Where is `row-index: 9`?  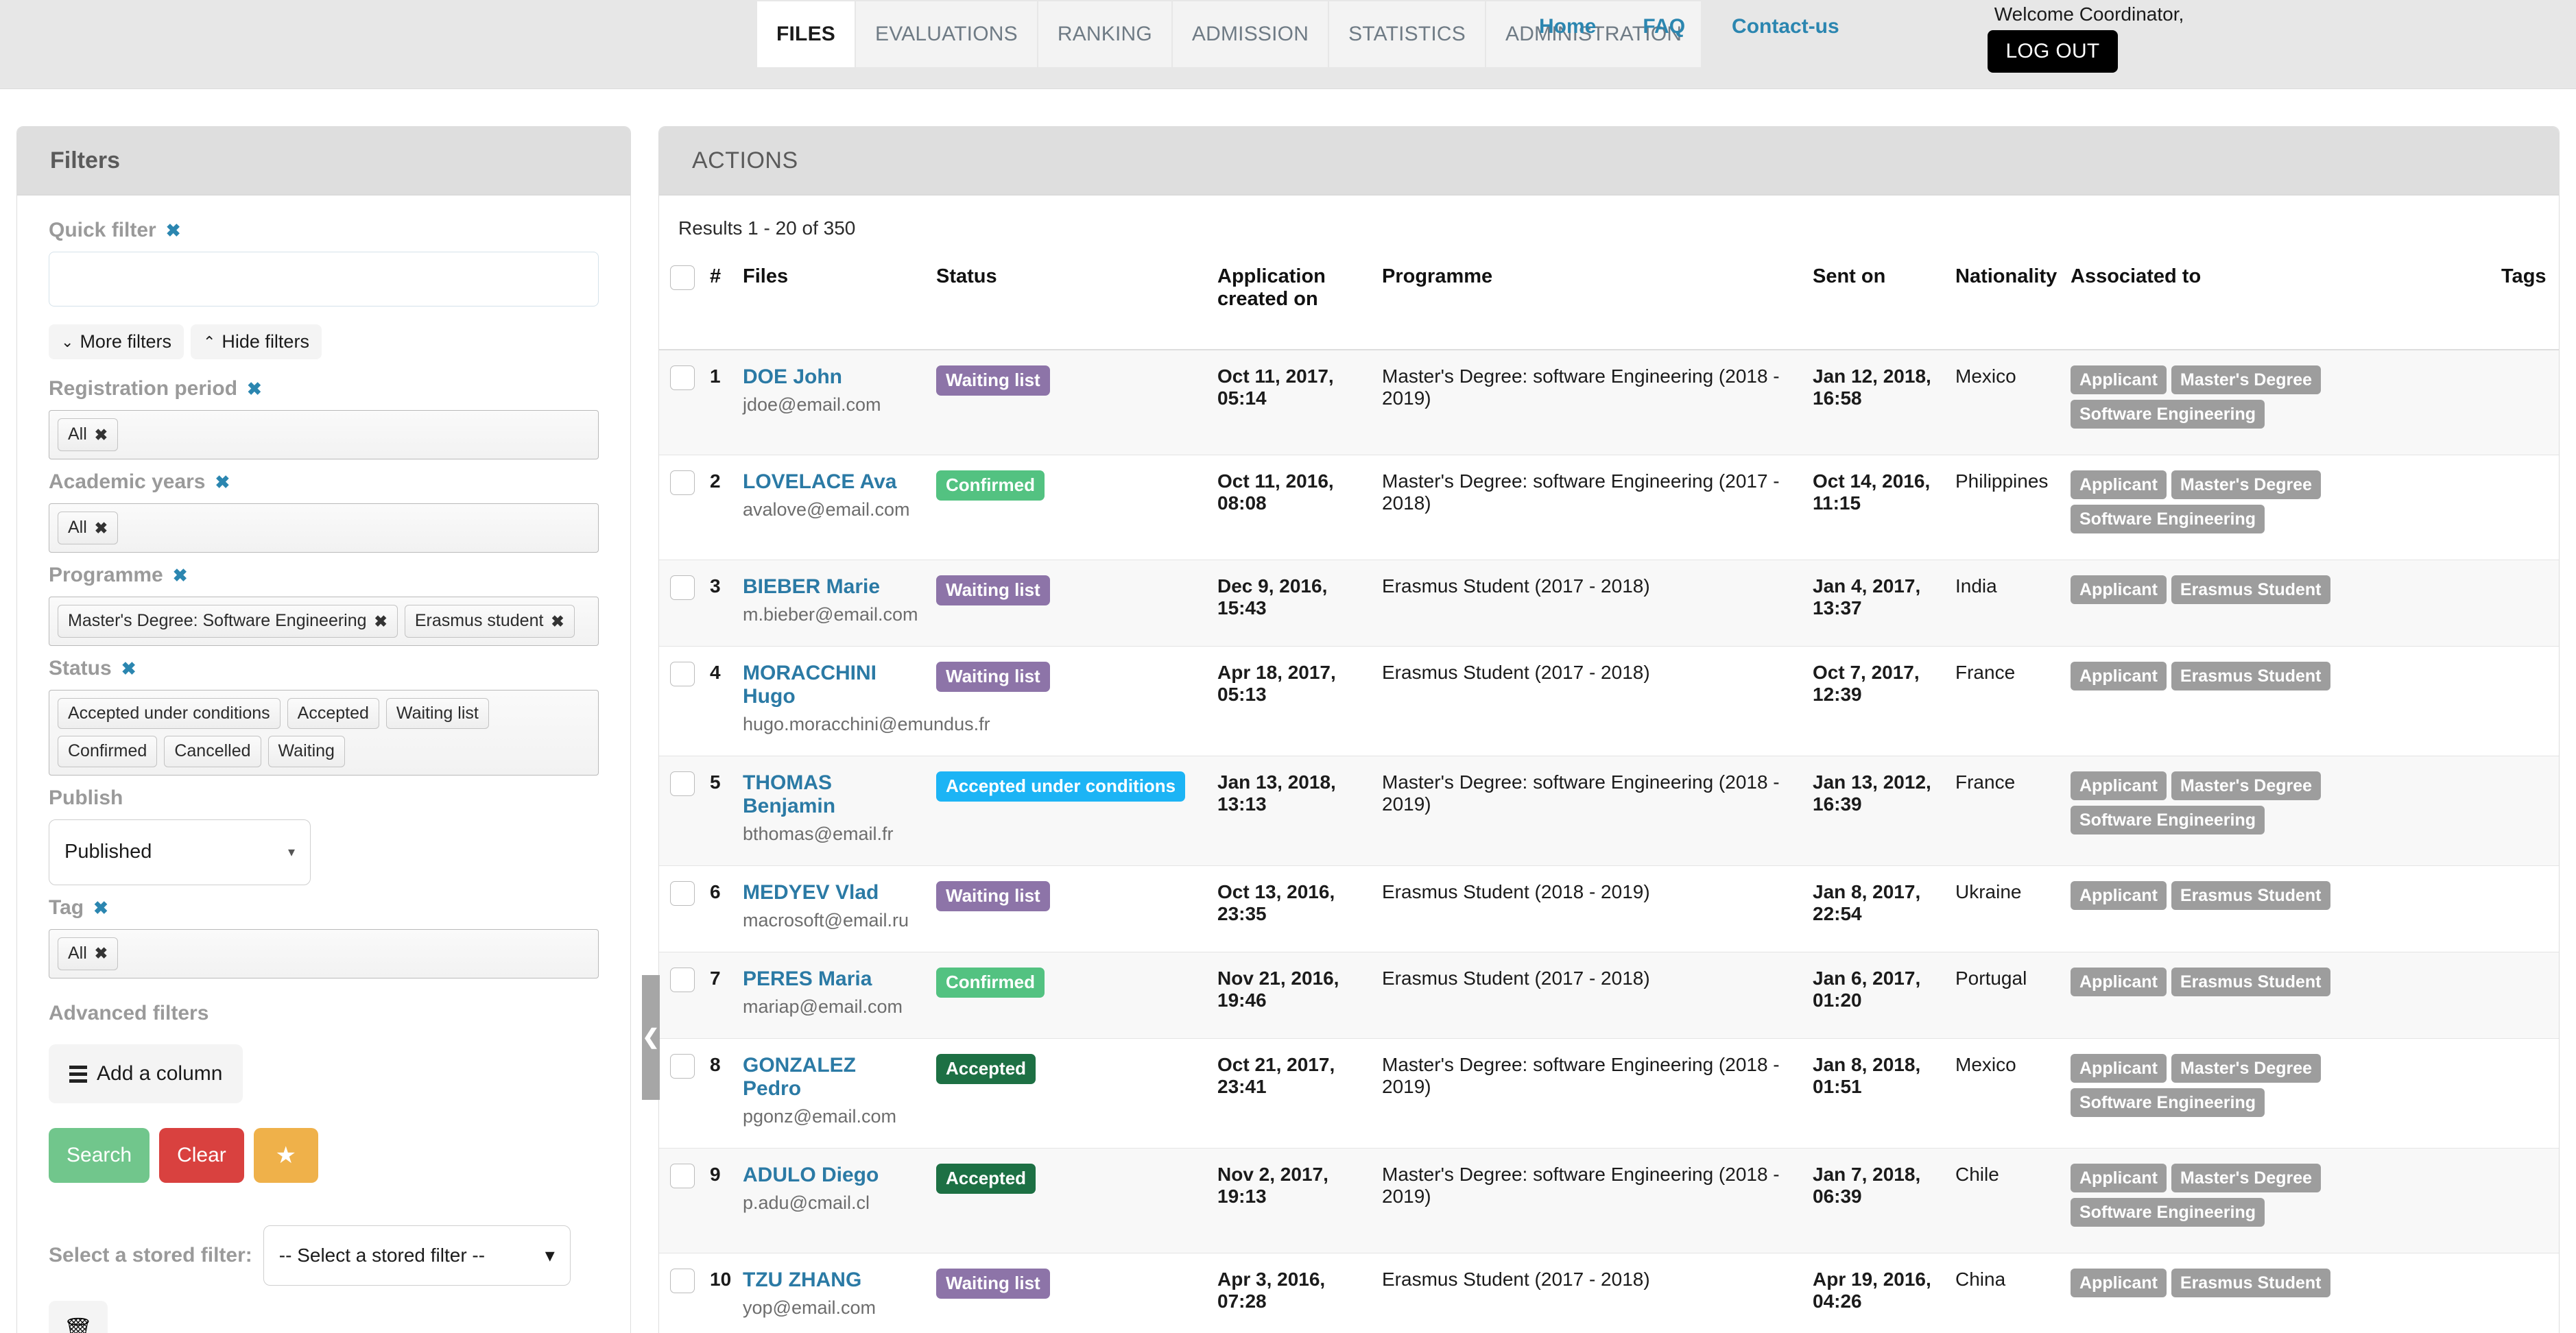
row-index: 9 is located at coordinates (715, 1200).